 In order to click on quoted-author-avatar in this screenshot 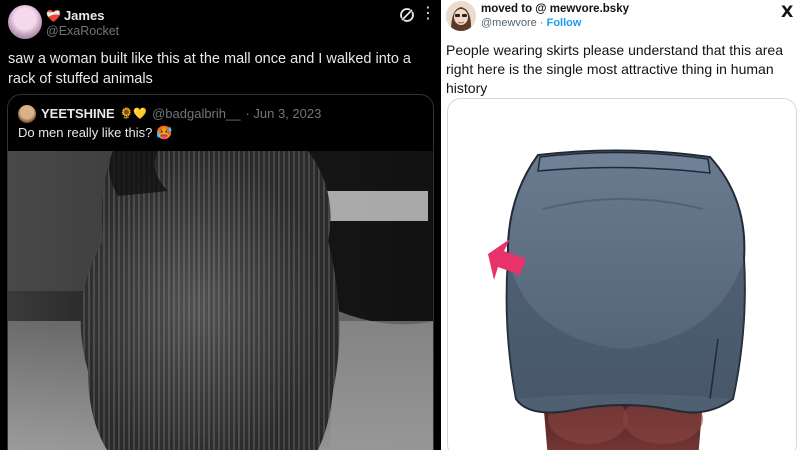, I will do `click(27, 114)`.